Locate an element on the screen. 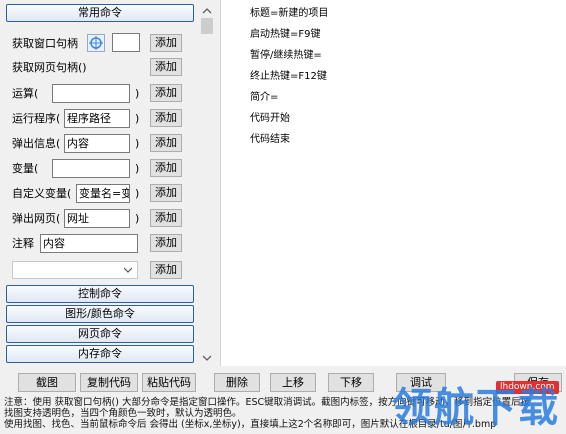 The width and height of the screenshot is (566, 434). delete-button: 删除 is located at coordinates (237, 382).